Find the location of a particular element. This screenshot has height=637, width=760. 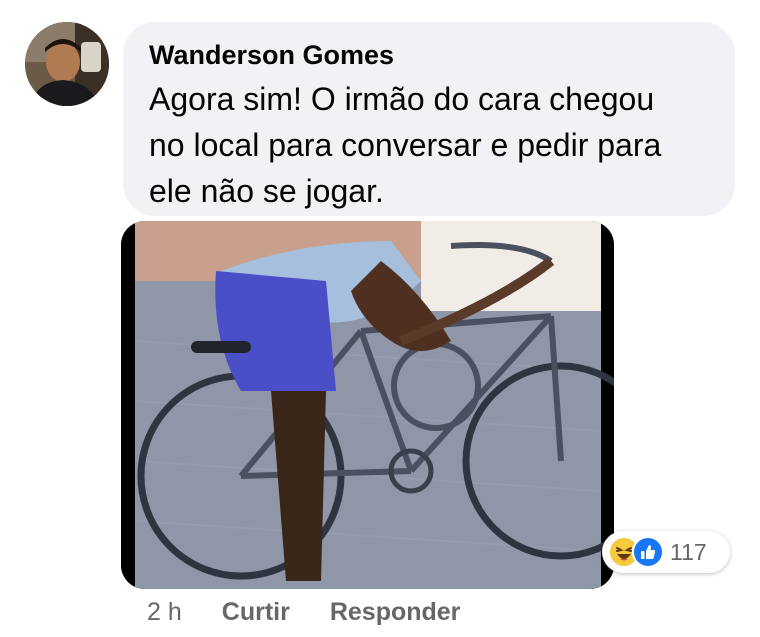

comment-text-line: no local para conversar e pedir para is located at coordinates (405, 145).